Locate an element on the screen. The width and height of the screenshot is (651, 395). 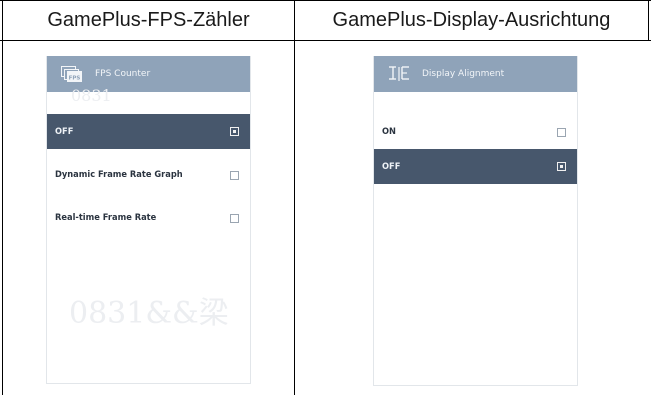
column-header-fps: GamePlus-FPS-Zähler is located at coordinates (148, 19).